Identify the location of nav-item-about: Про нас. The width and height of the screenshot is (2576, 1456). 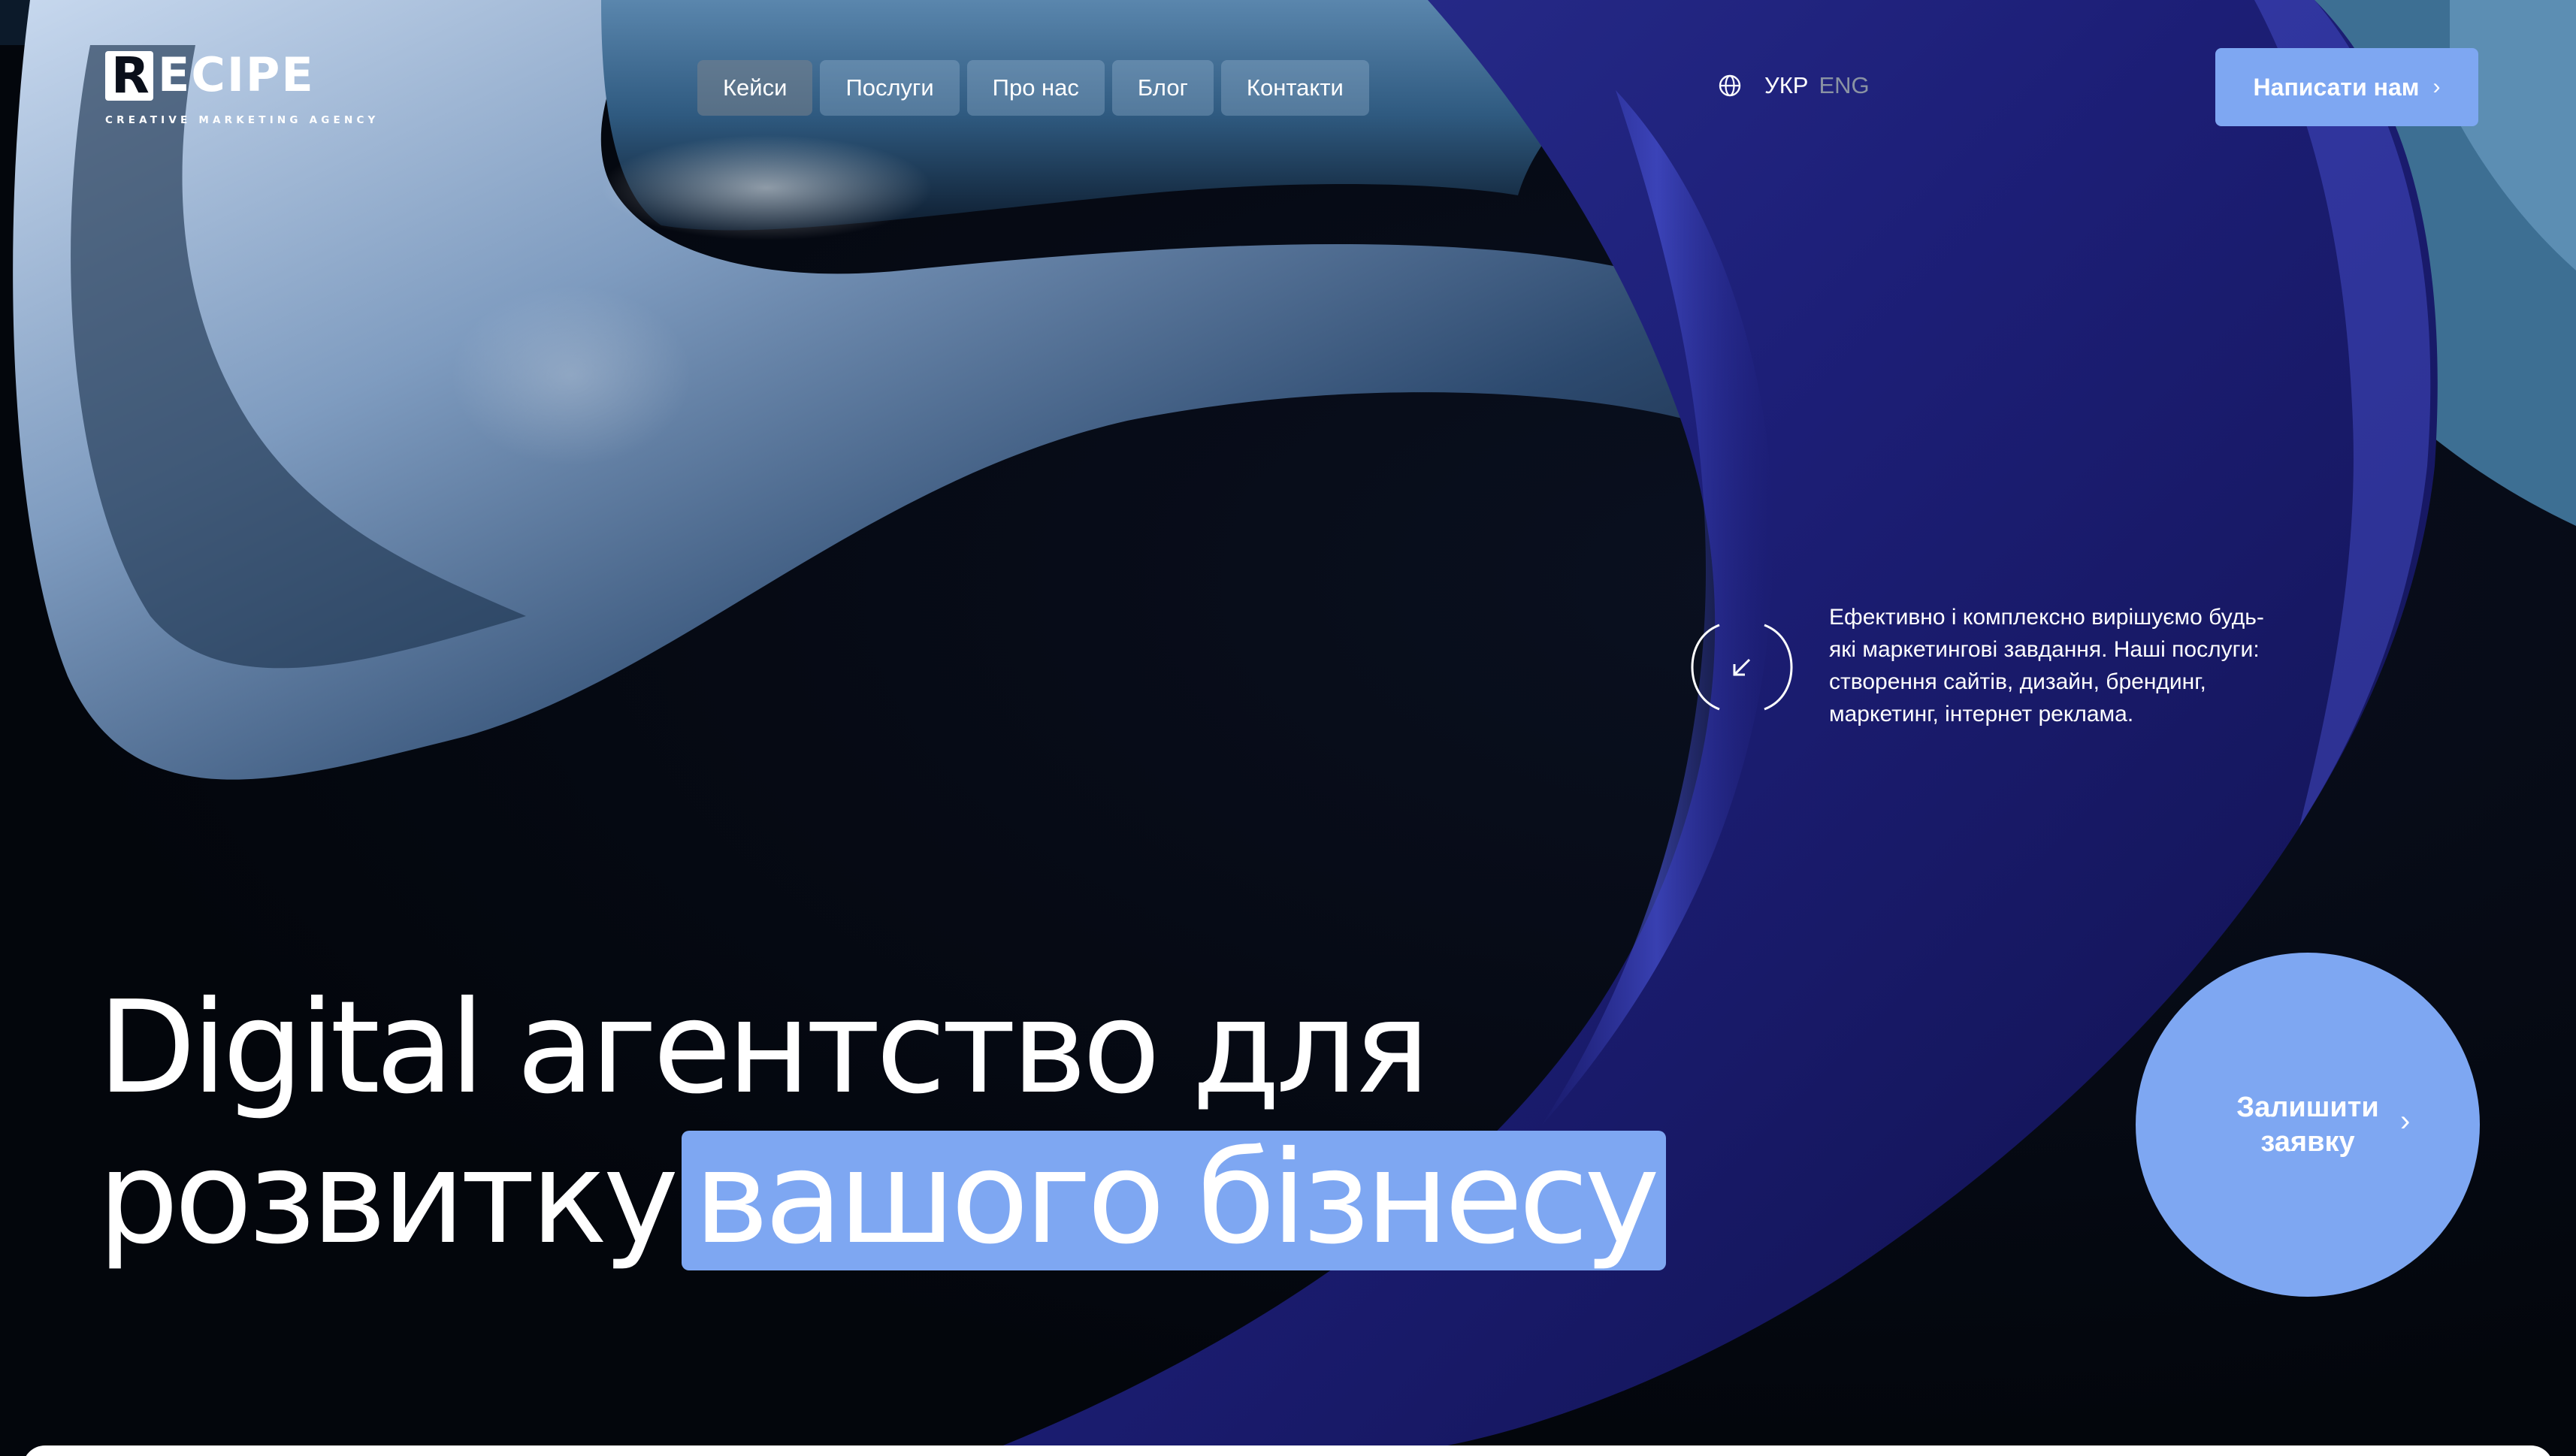
(1035, 88).